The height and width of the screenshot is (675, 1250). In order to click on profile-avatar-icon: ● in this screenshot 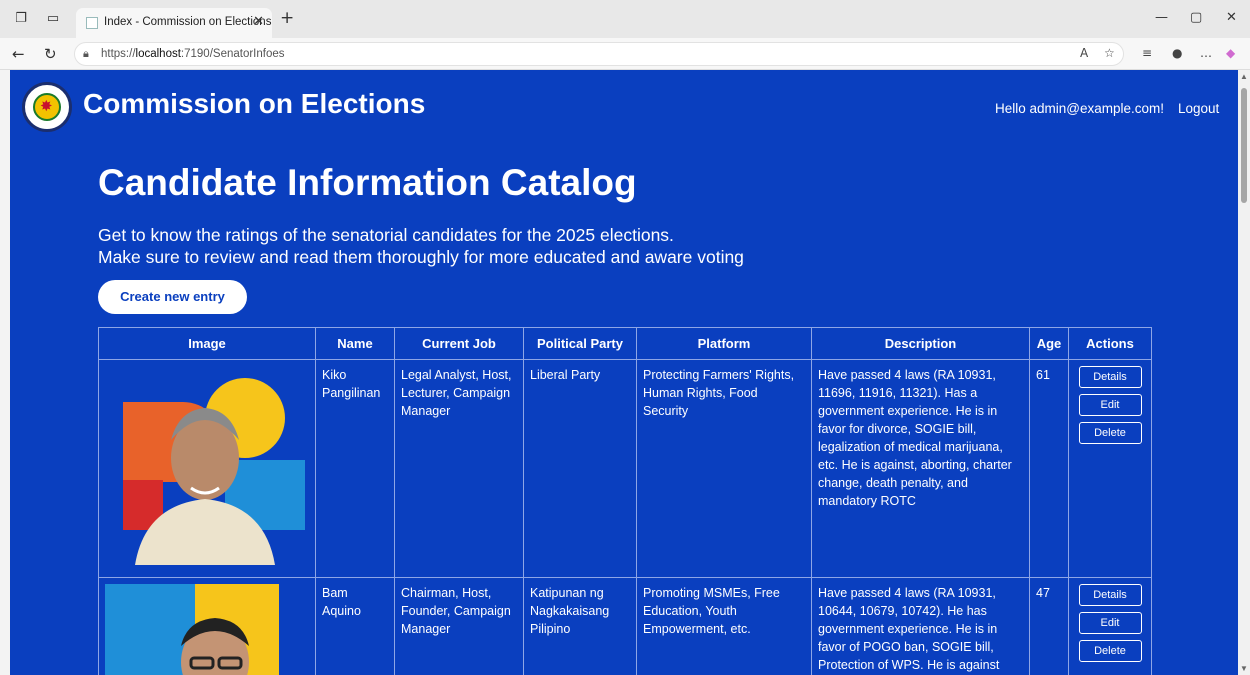, I will do `click(1177, 53)`.